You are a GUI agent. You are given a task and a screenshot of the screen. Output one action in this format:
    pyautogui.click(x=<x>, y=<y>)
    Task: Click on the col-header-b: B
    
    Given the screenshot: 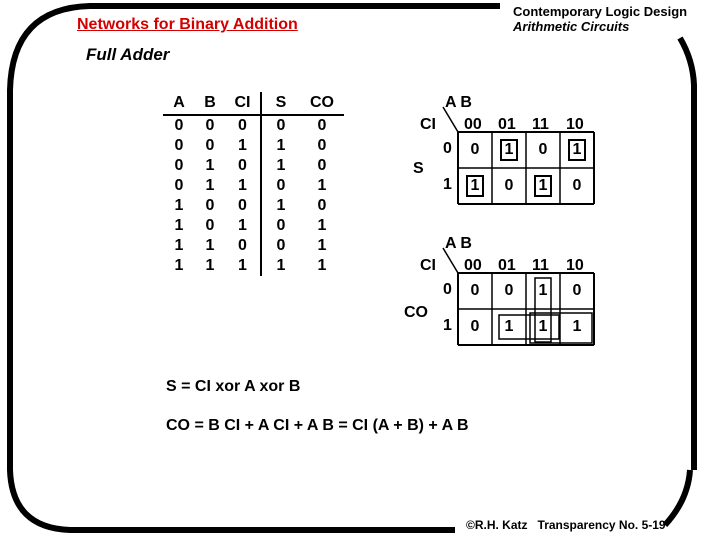 What is the action you would take?
    pyautogui.click(x=210, y=104)
    